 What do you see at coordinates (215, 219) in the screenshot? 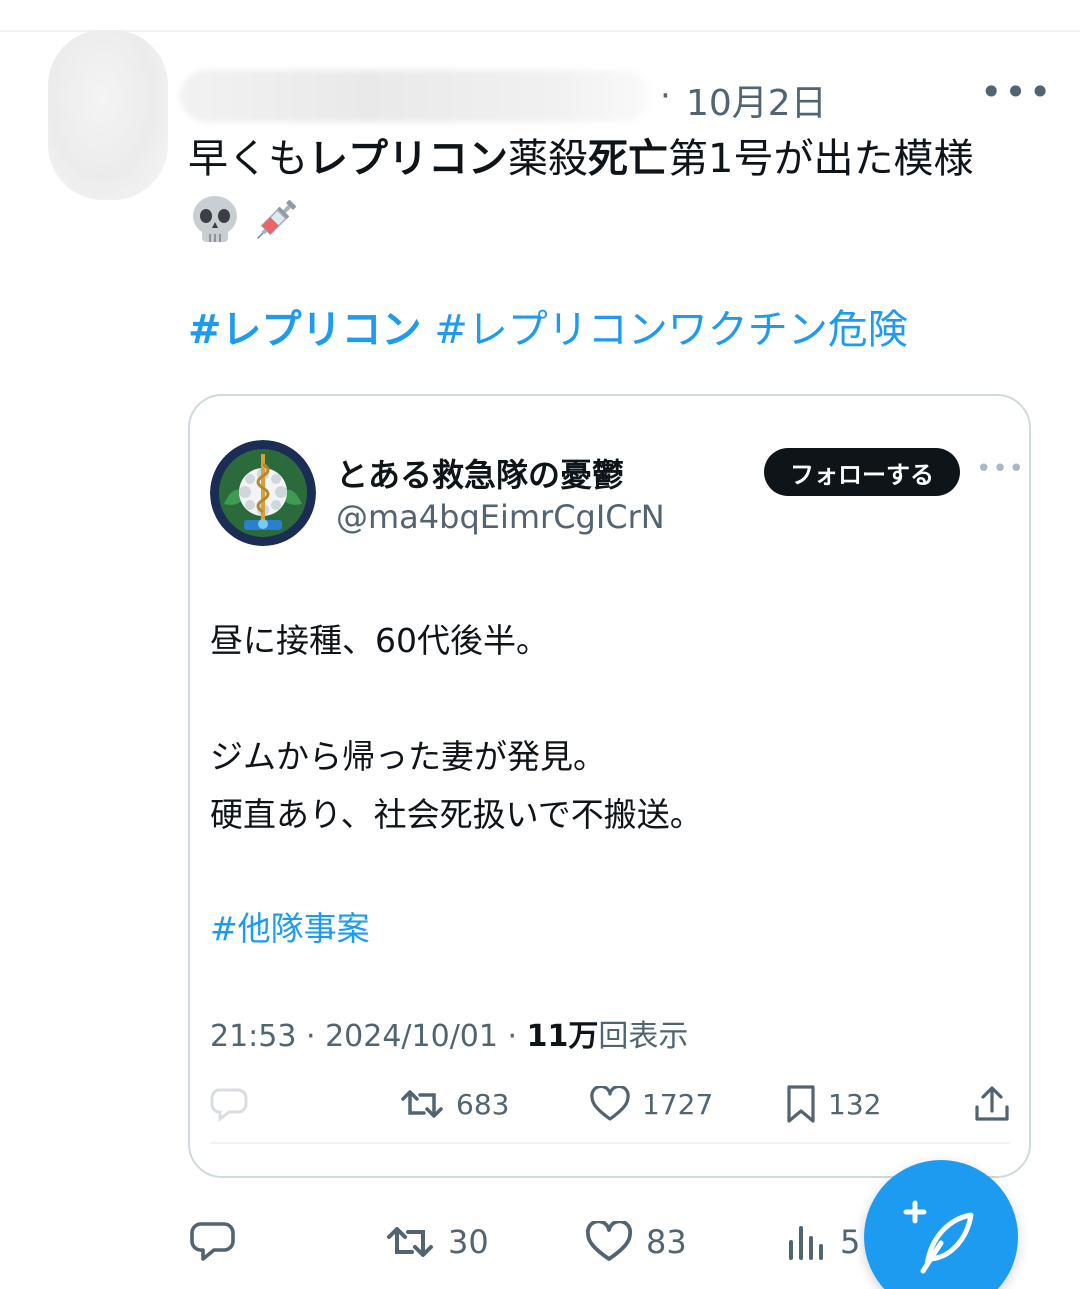
I see `skull-icon` at bounding box center [215, 219].